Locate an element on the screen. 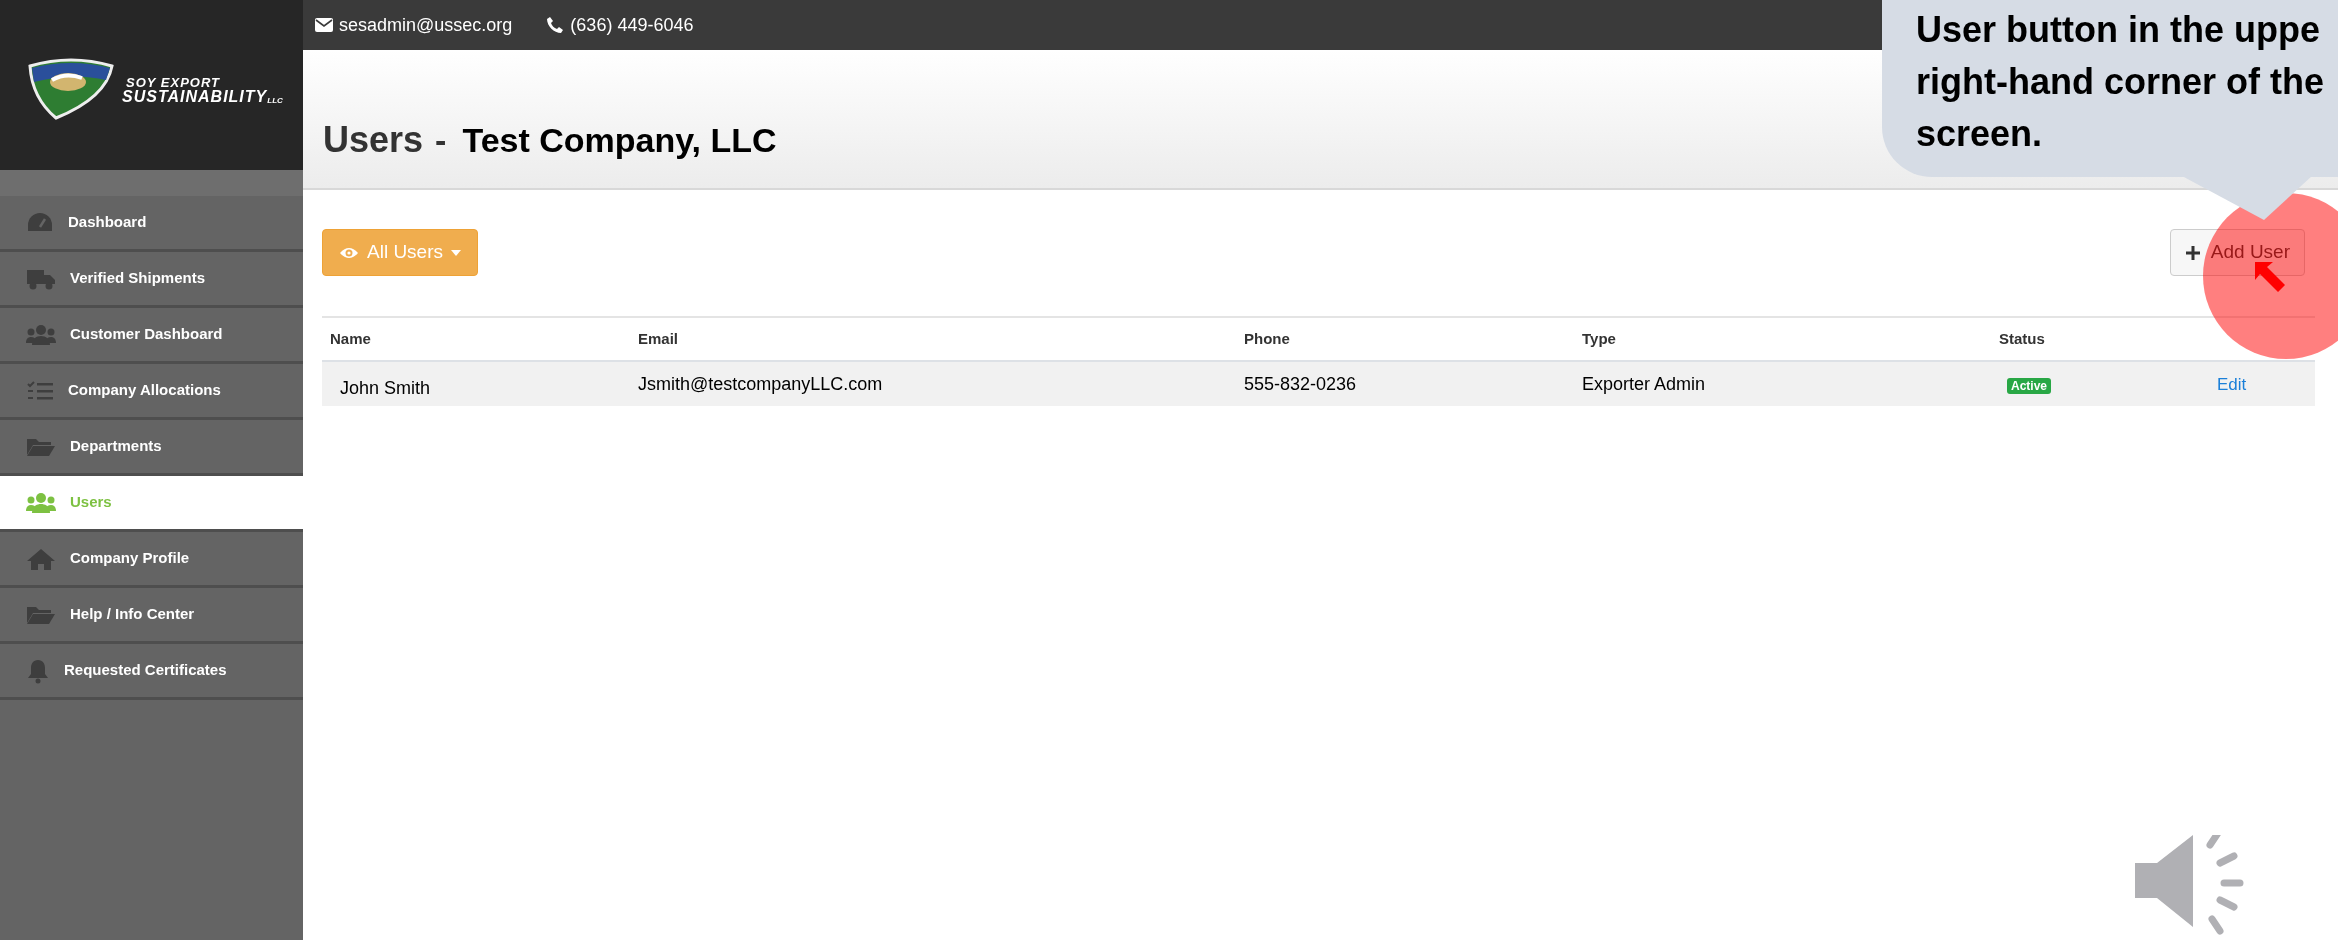 This screenshot has width=2338, height=940. table-cell: 555-832-0236 is located at coordinates (1300, 383).